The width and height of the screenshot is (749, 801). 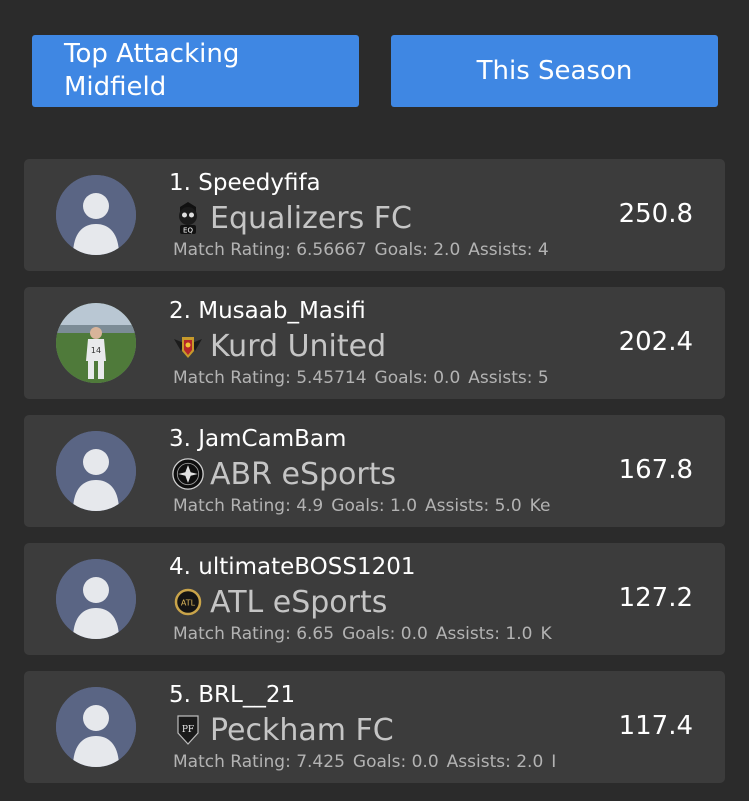 What do you see at coordinates (655, 598) in the screenshot?
I see `player-score: 127.2` at bounding box center [655, 598].